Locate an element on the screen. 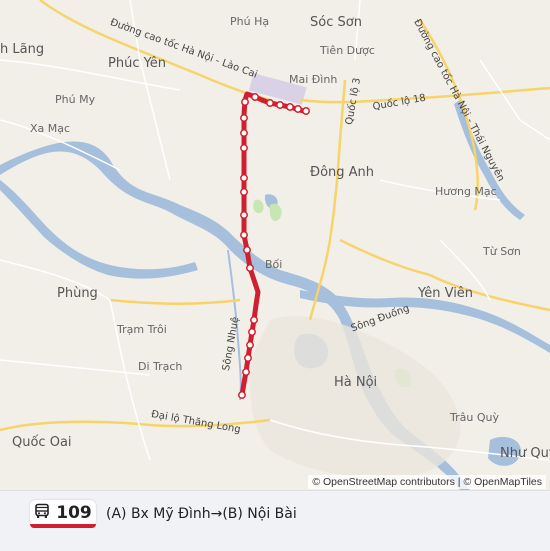  place-label: Yên Viên is located at coordinates (446, 293).